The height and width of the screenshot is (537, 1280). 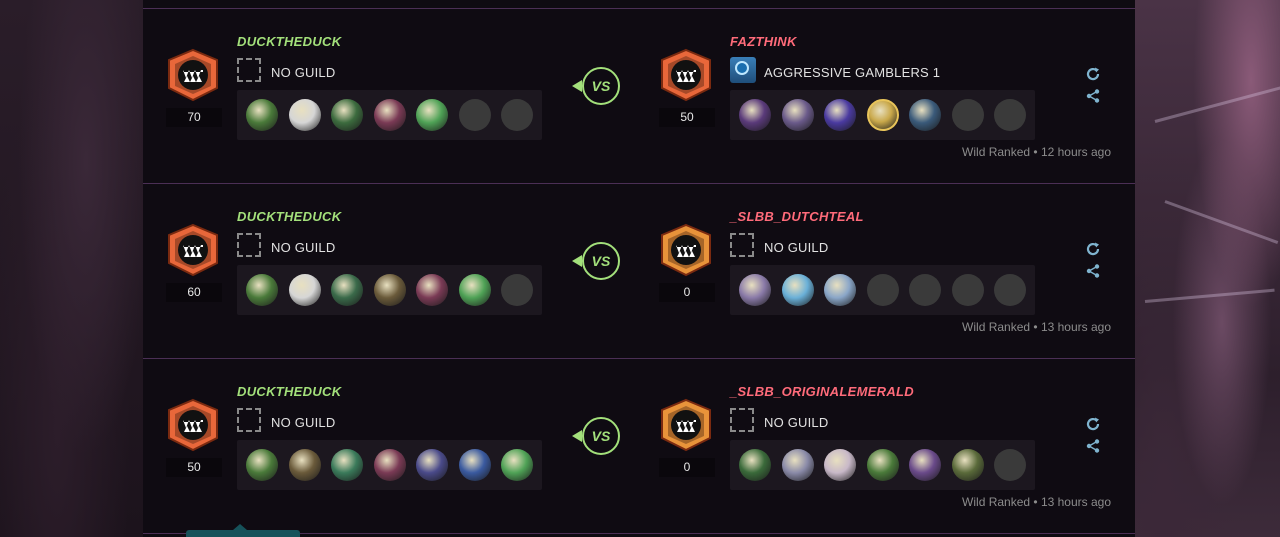 I want to click on guild-banner-icon, so click(x=743, y=70).